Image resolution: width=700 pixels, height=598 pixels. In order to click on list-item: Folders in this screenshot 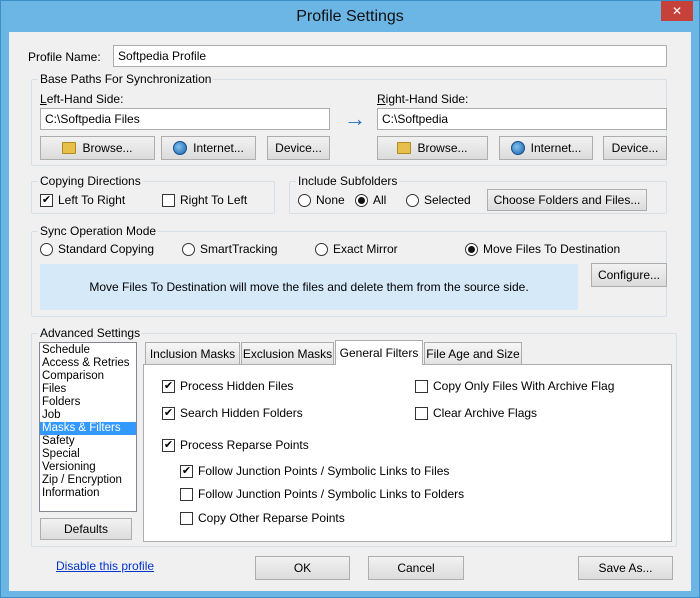, I will do `click(88, 402)`.